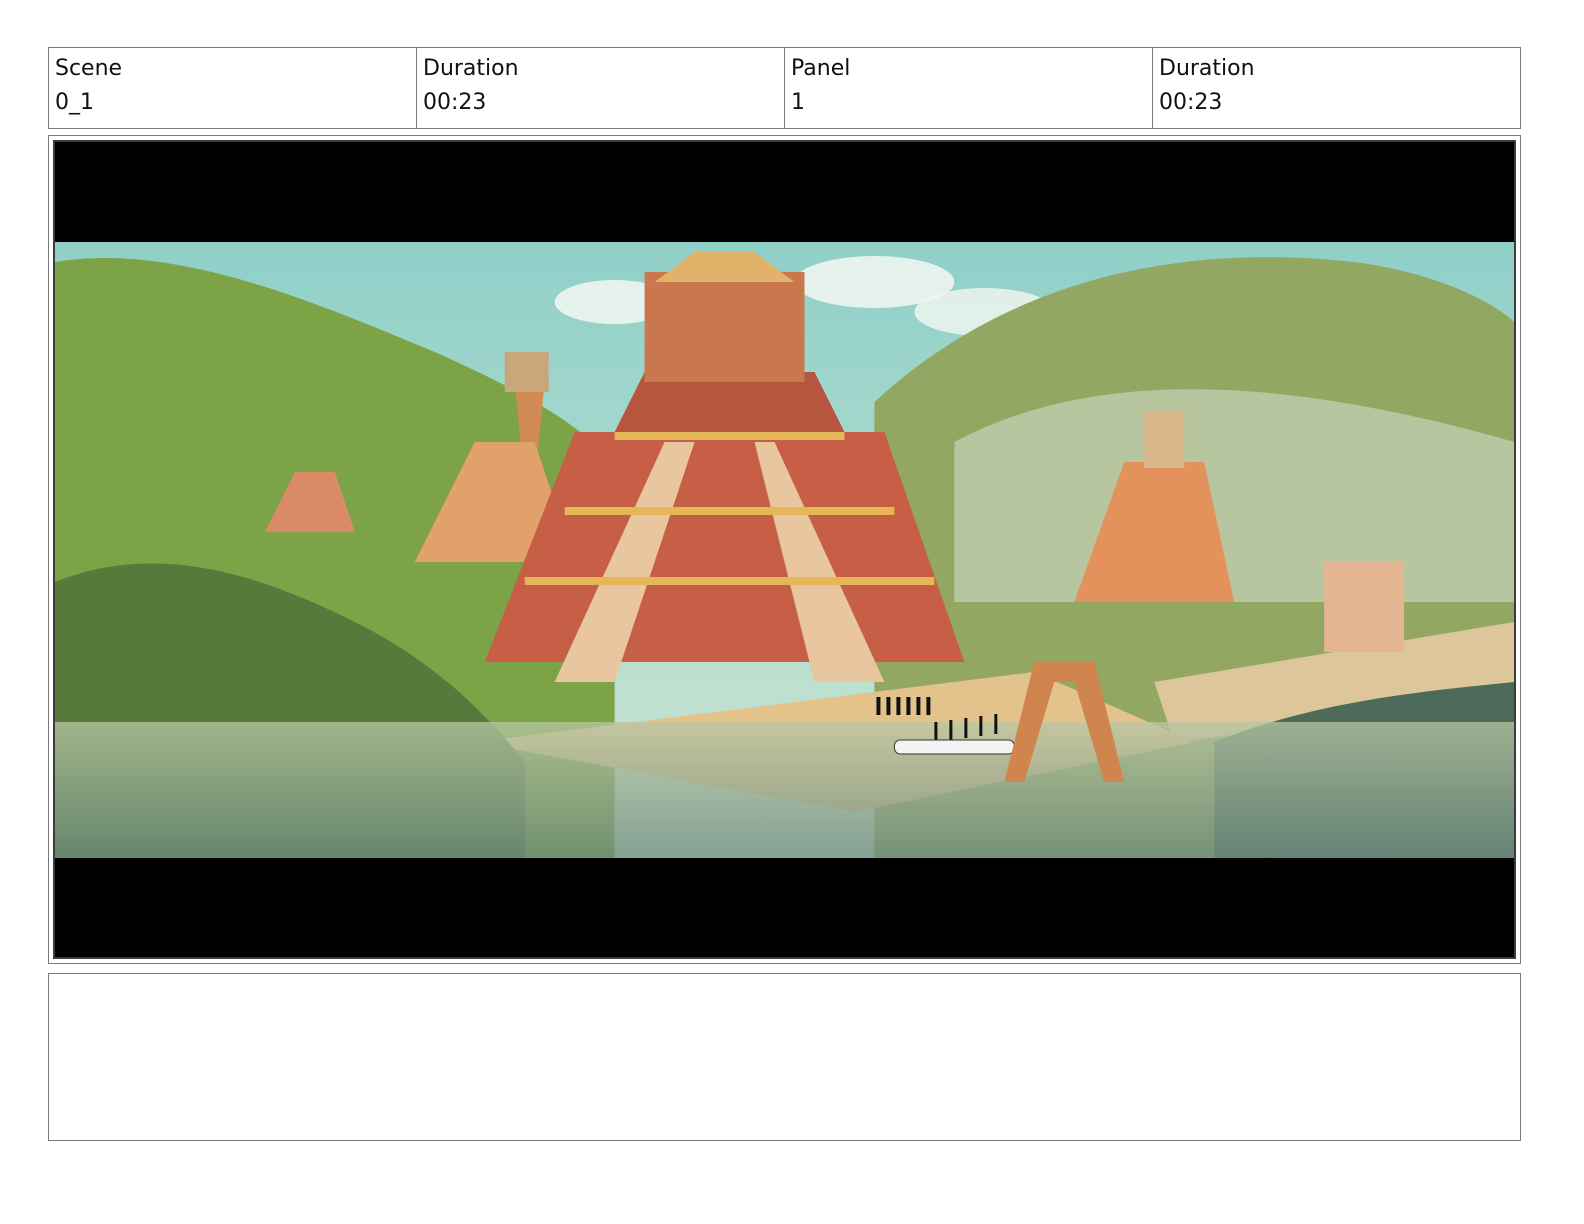 The image size is (1584, 1224). What do you see at coordinates (1234, 495) in the screenshot?
I see `hill-right-mist` at bounding box center [1234, 495].